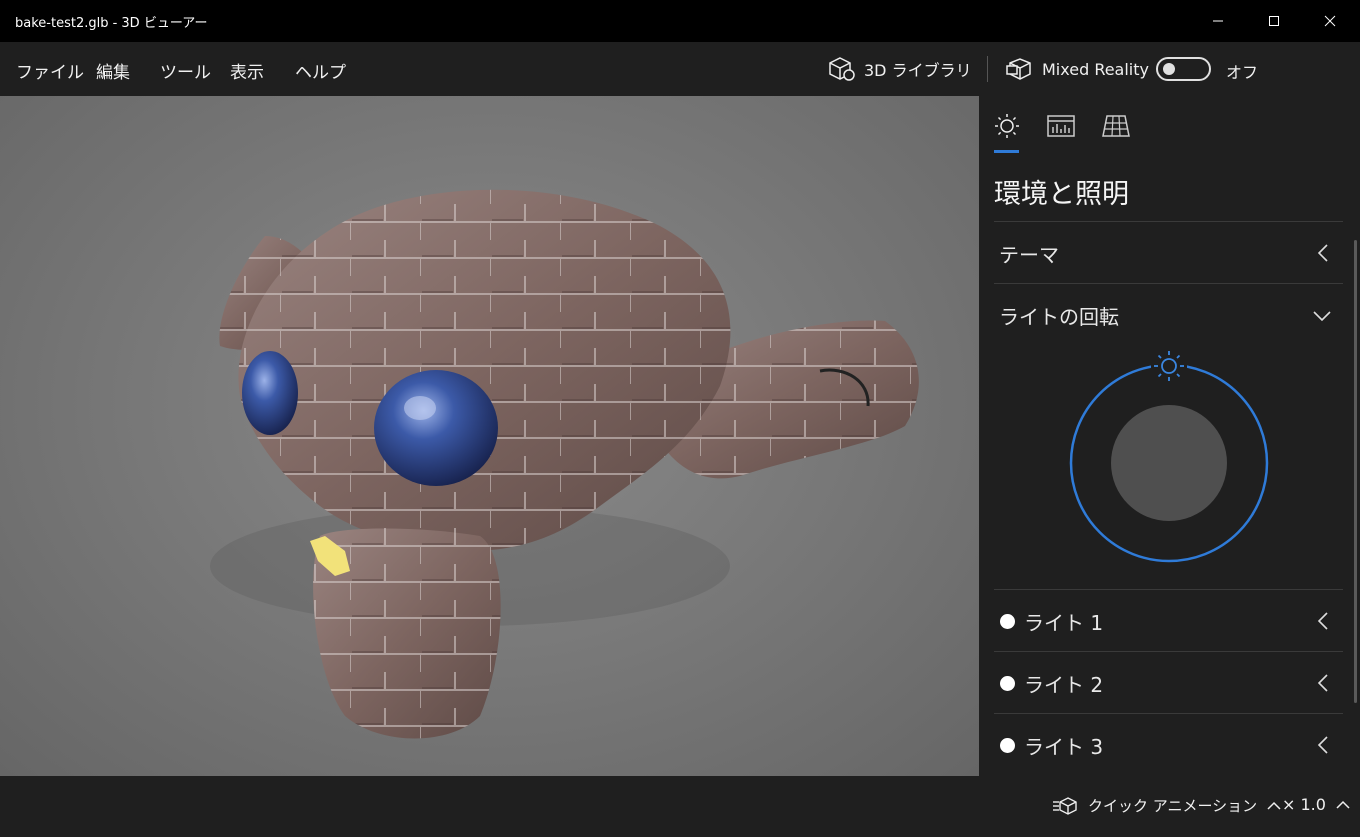  I want to click on light-3-color-dot, so click(1007, 745).